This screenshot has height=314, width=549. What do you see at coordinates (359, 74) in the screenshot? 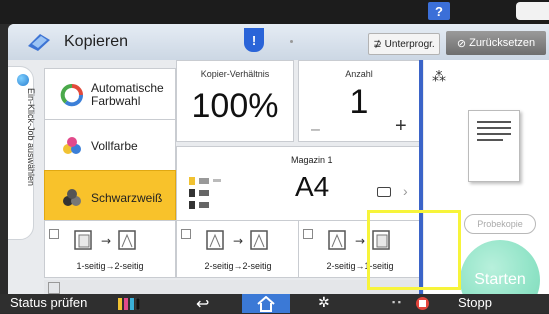
I see `copy-count-label: Anzahl` at bounding box center [359, 74].